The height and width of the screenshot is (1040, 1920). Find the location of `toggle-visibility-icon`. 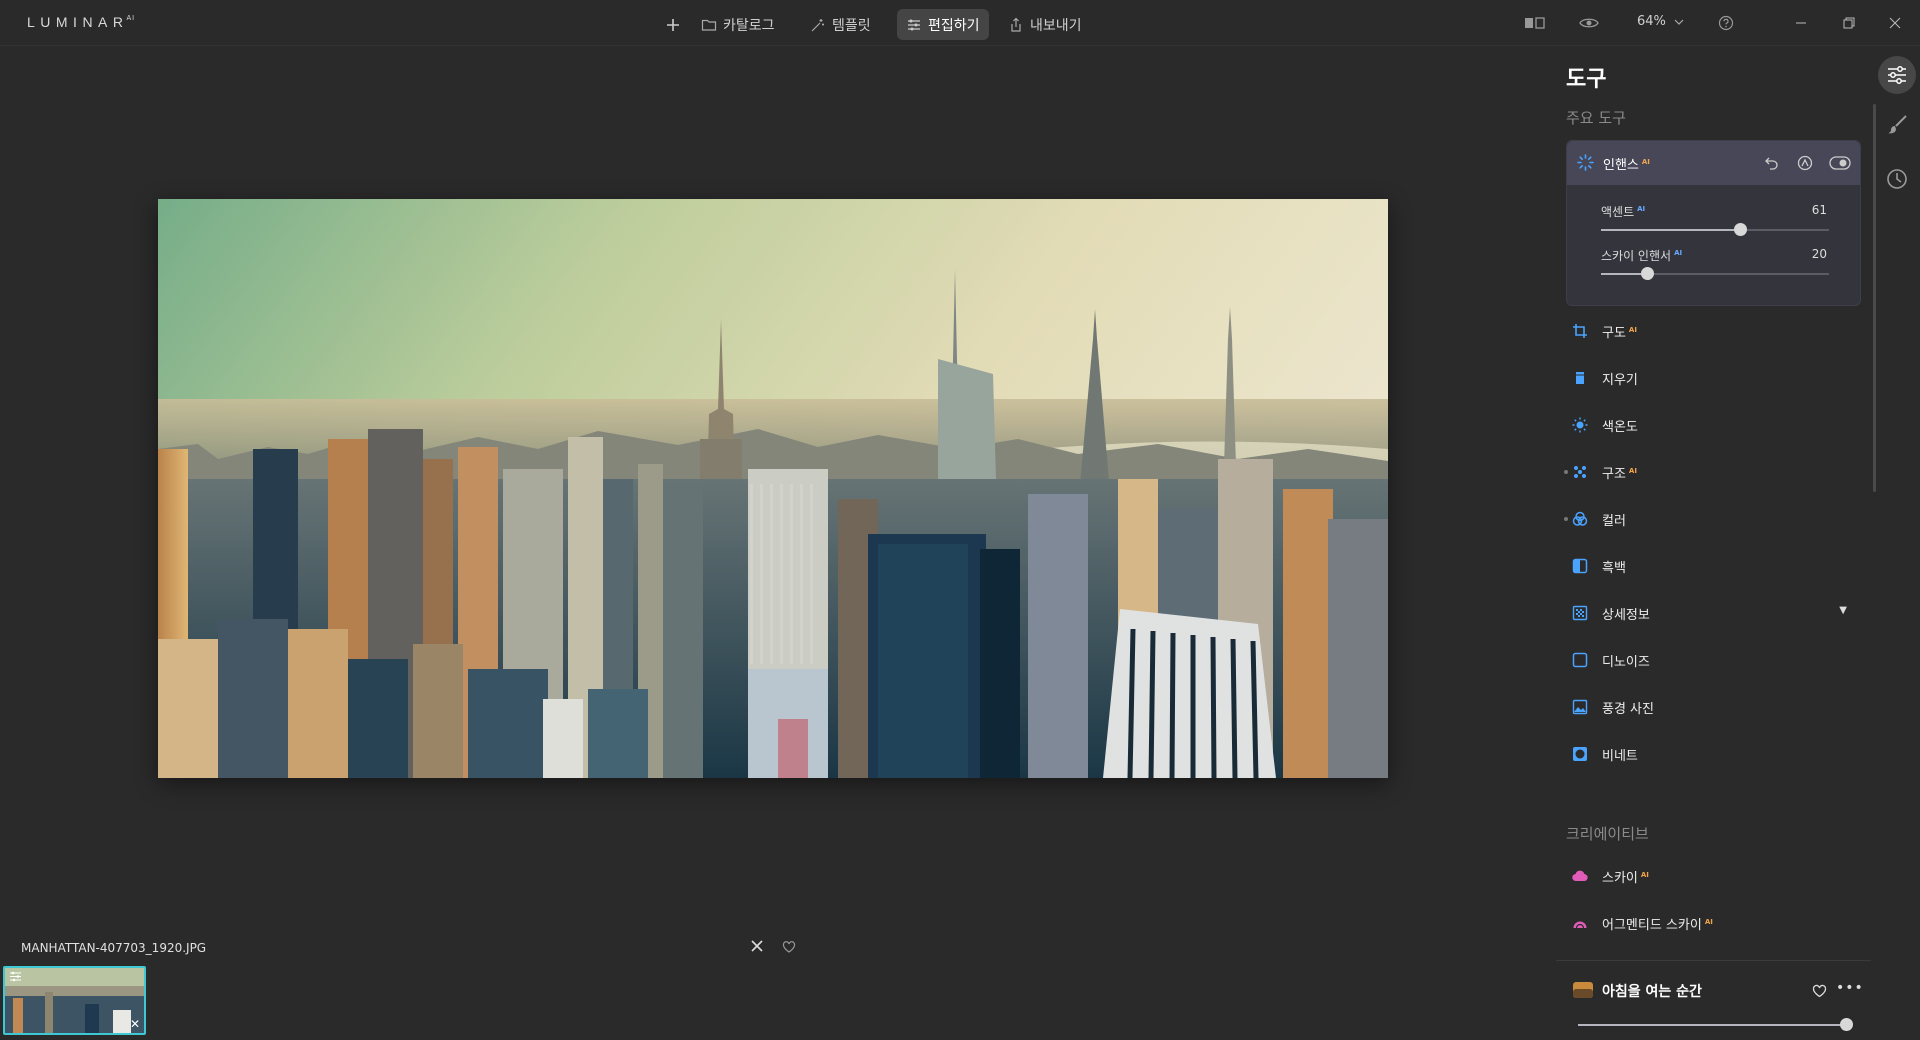

toggle-visibility-icon is located at coordinates (1840, 163).